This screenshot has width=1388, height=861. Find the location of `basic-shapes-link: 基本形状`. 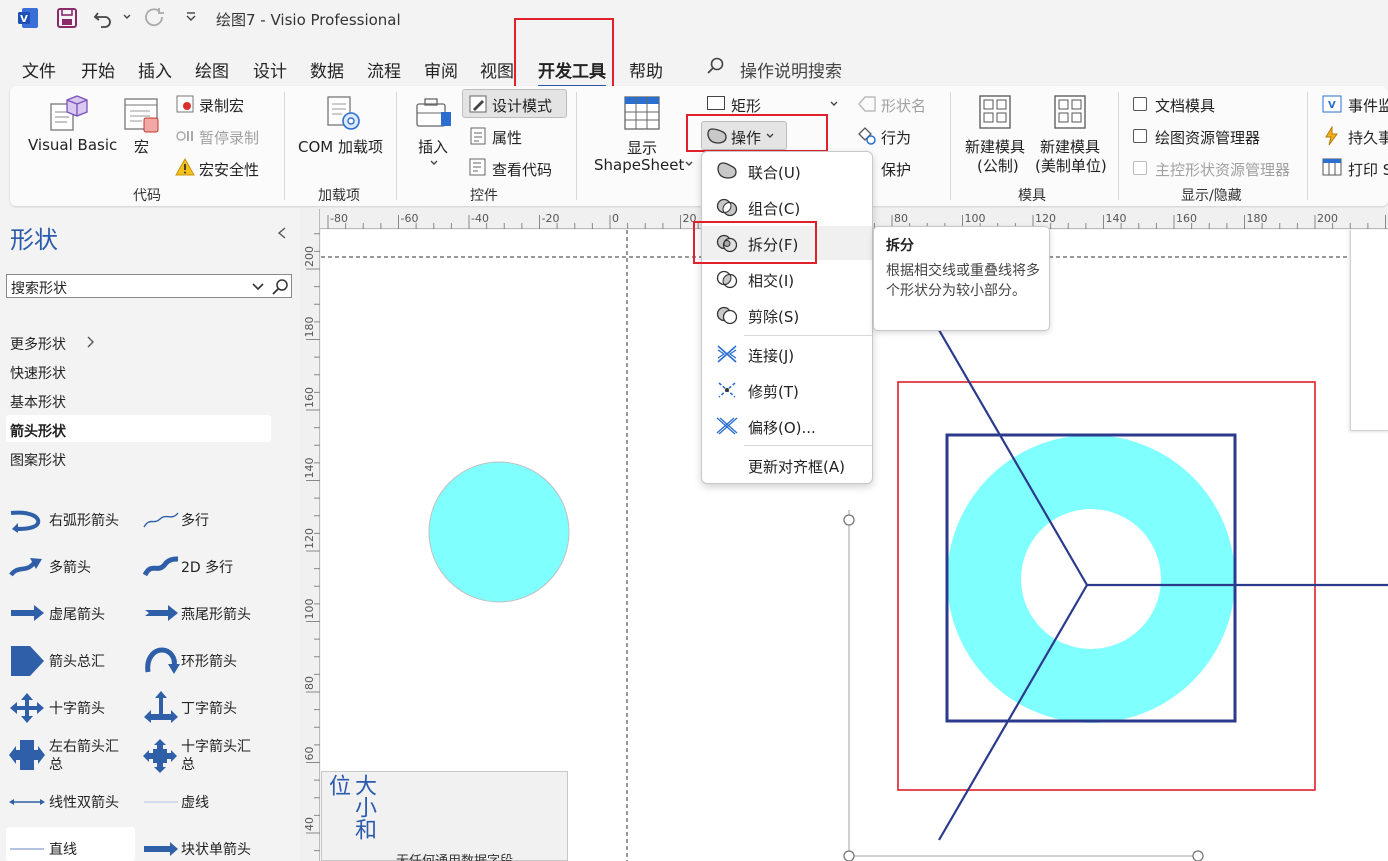

basic-shapes-link: 基本形状 is located at coordinates (38, 402).